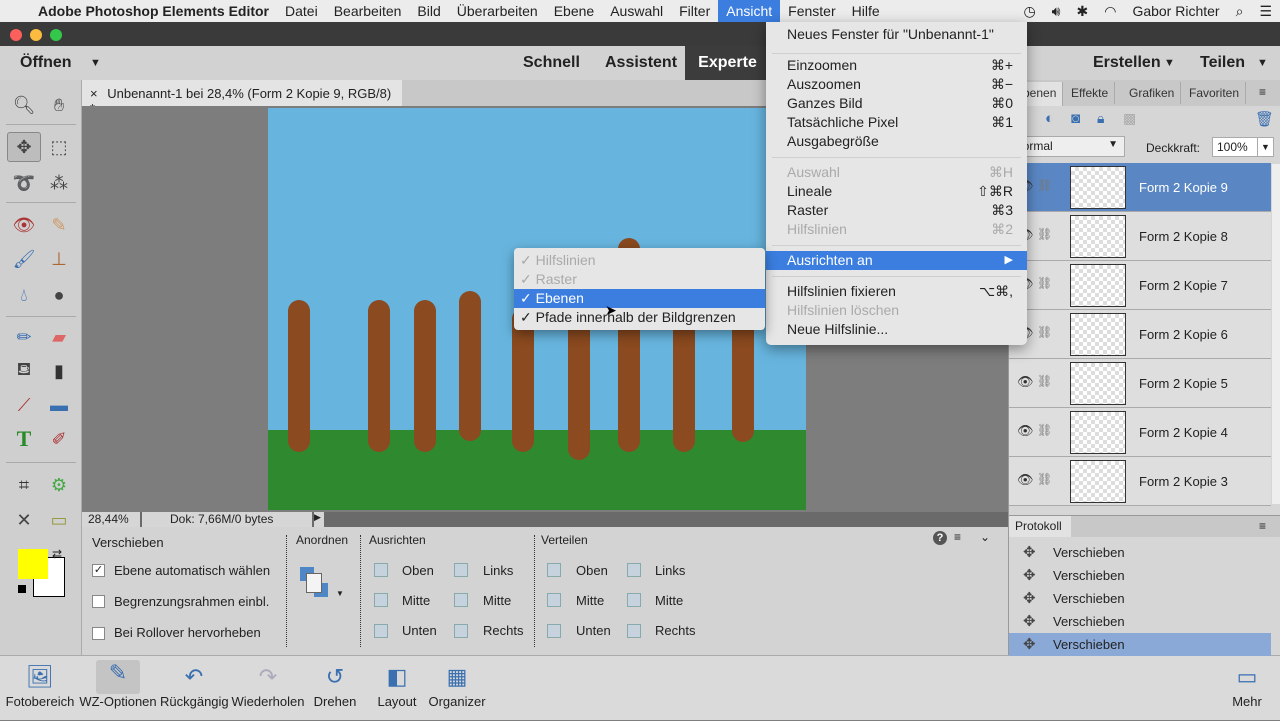  I want to click on bounding-box-checkbox, so click(98, 601).